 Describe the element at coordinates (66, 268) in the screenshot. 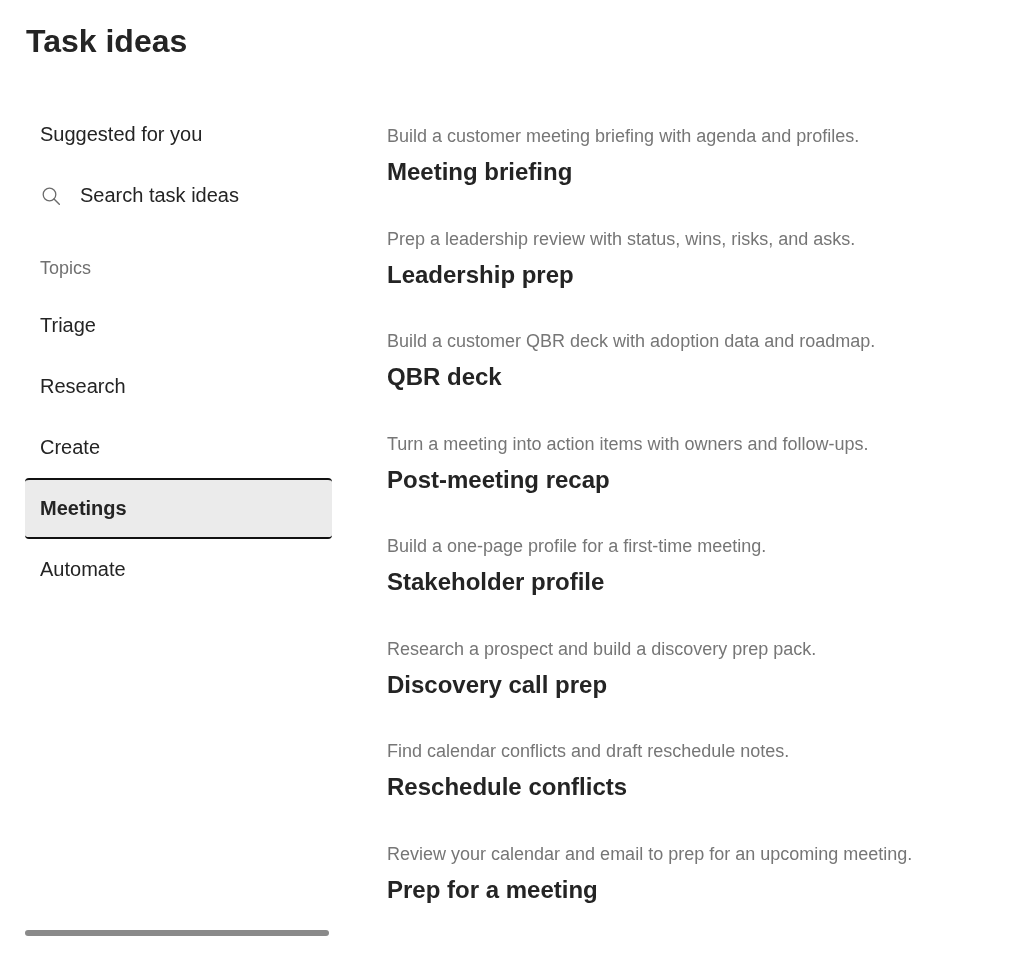

I see `topics-heading: Topics` at that location.